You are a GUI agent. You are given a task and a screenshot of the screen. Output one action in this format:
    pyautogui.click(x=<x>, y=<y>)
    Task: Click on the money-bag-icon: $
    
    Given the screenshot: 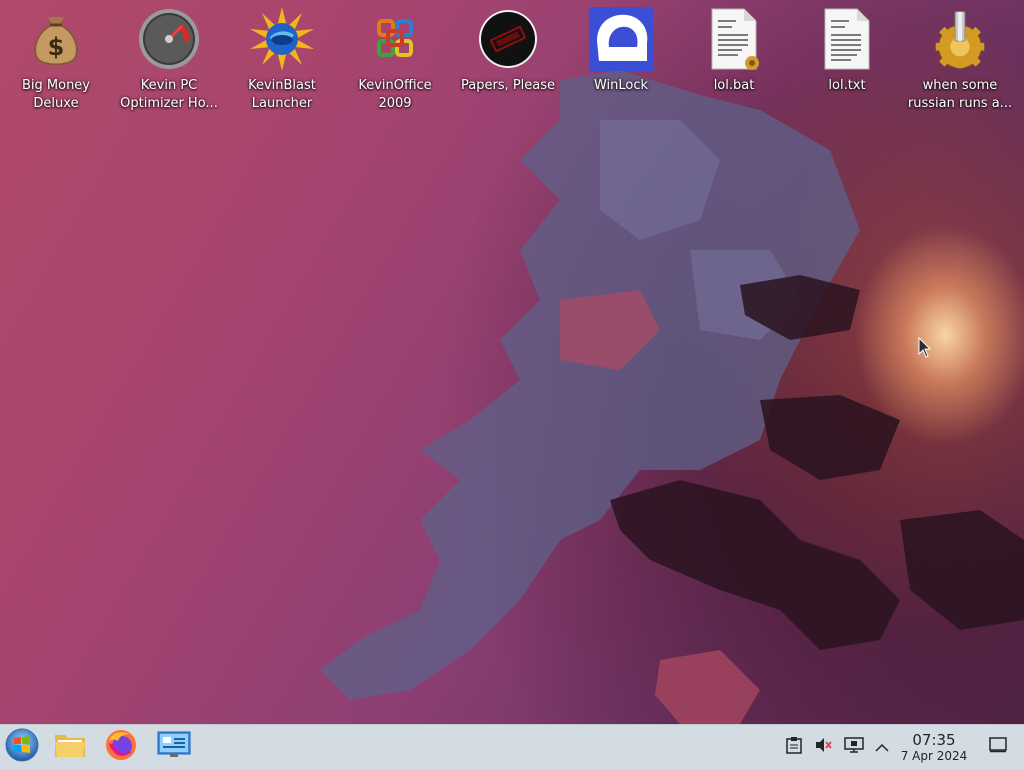 What is the action you would take?
    pyautogui.click(x=56, y=39)
    